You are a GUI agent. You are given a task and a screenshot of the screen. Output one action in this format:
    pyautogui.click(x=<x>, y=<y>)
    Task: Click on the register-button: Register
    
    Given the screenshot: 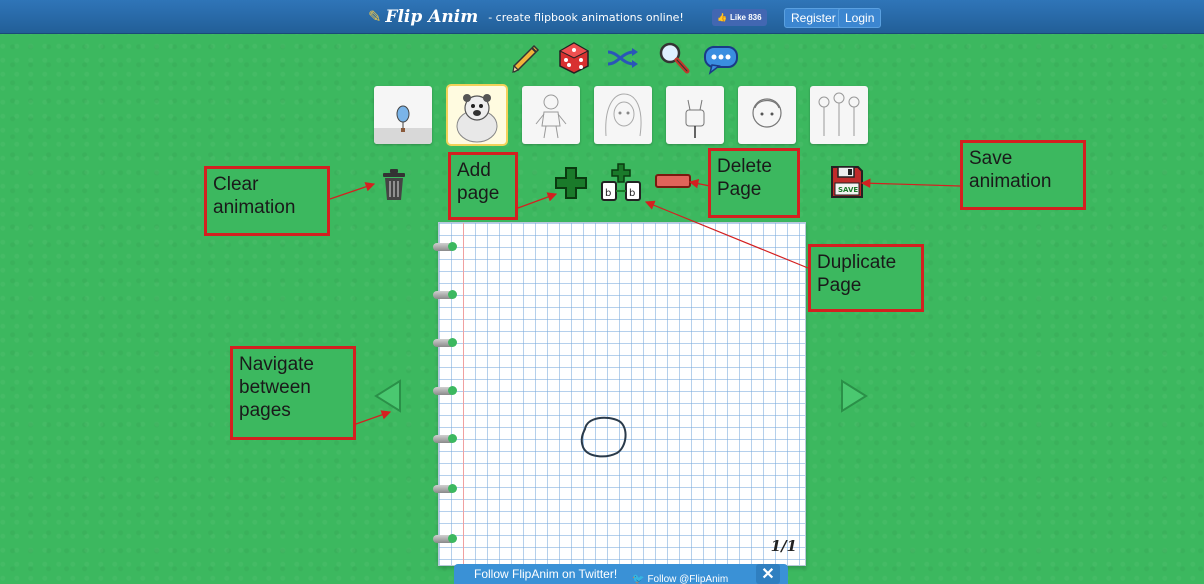 What is the action you would take?
    pyautogui.click(x=813, y=18)
    